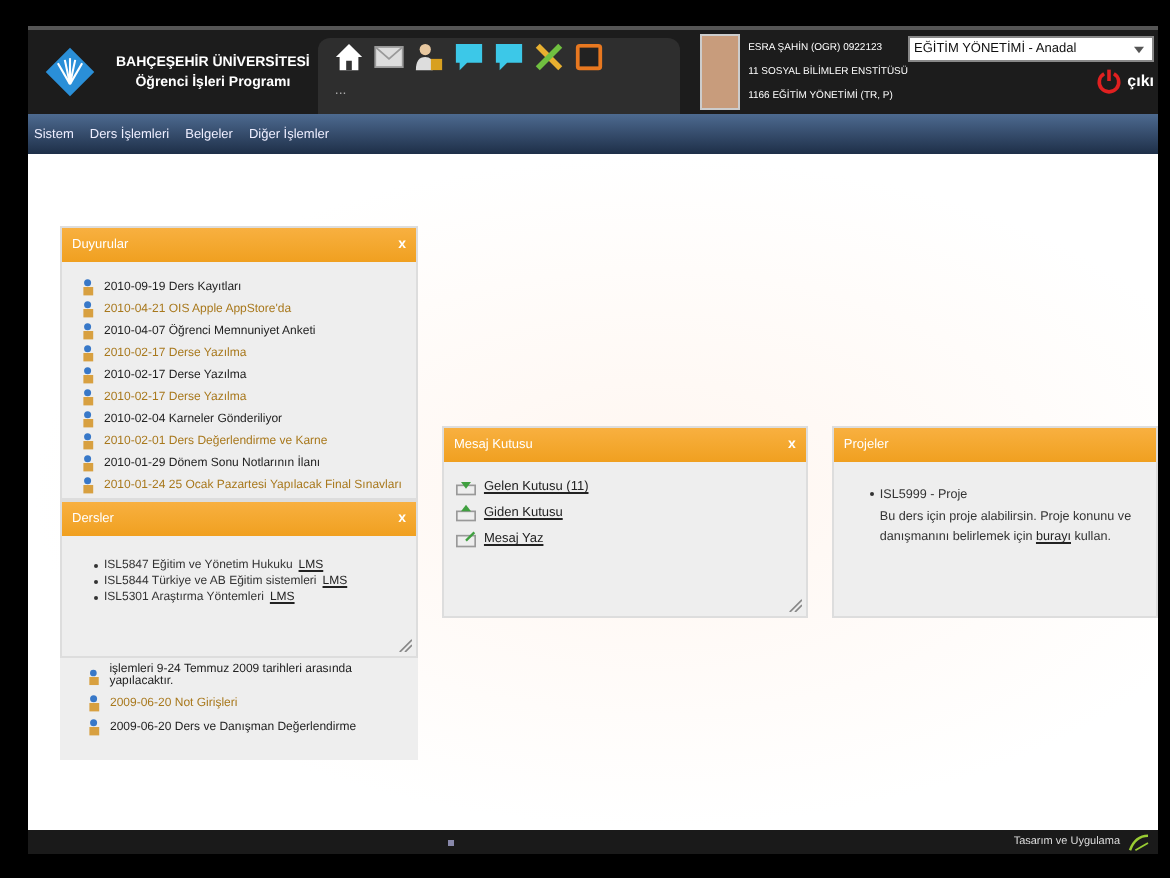  Describe the element at coordinates (720, 72) in the screenshot. I see `avatar-photo-placeholder` at that location.